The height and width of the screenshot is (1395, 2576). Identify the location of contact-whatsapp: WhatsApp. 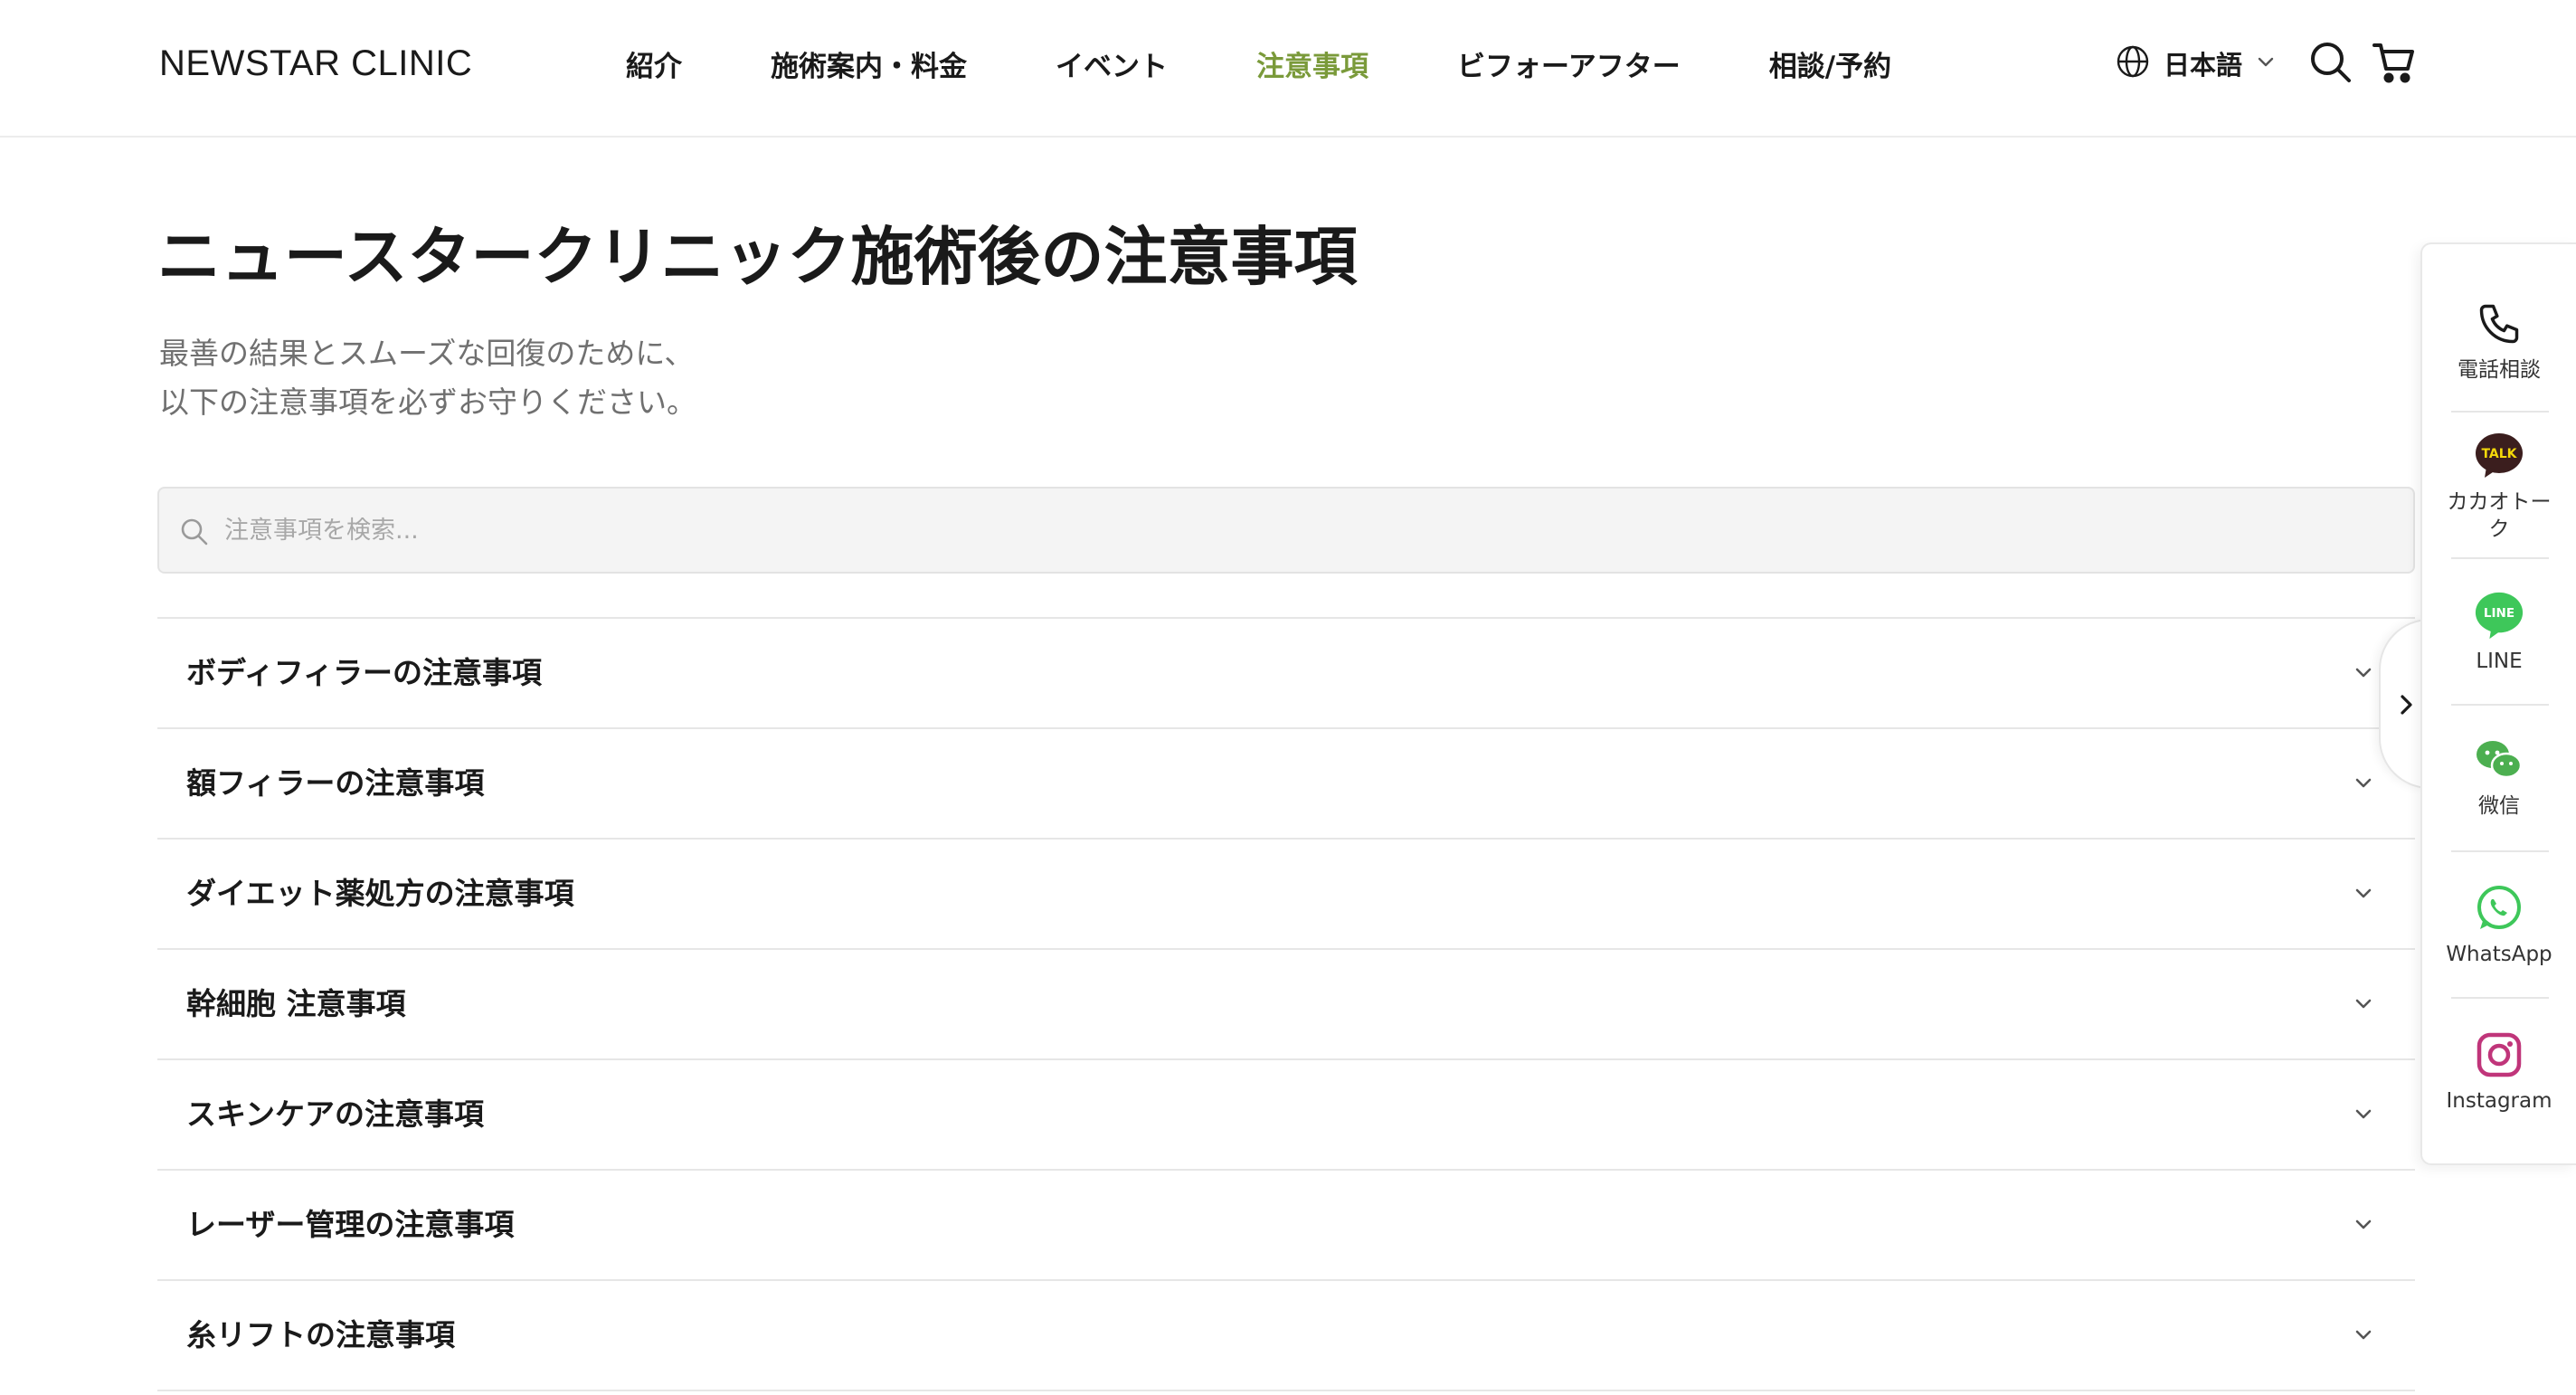
(2499, 926).